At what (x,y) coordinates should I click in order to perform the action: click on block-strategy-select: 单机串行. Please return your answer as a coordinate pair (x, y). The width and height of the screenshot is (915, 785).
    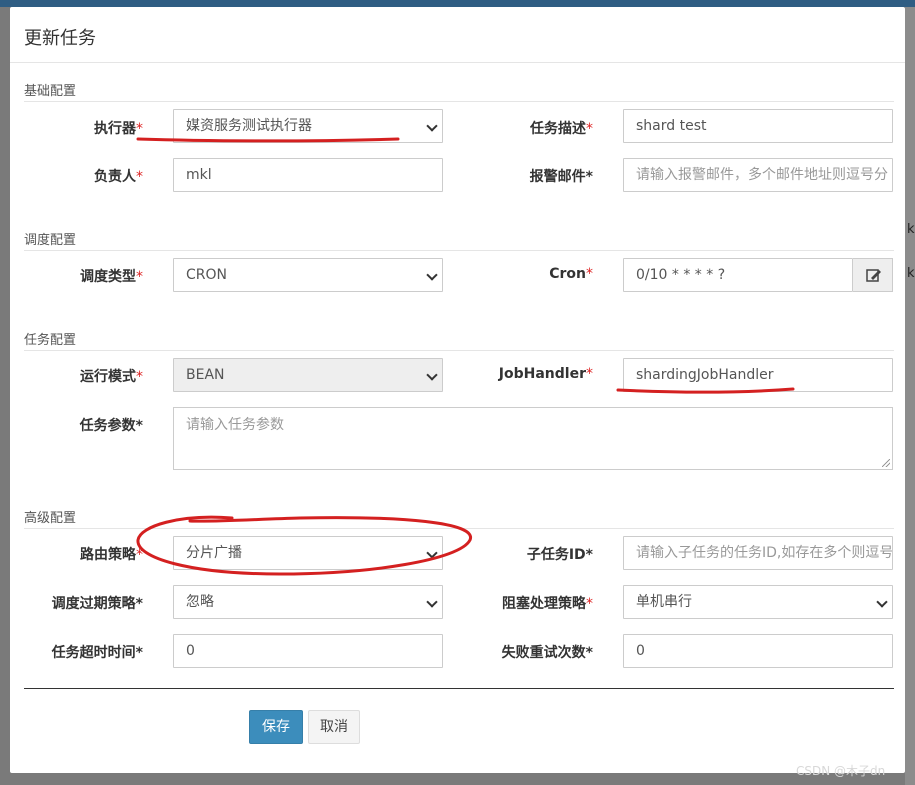
    Looking at the image, I should click on (758, 602).